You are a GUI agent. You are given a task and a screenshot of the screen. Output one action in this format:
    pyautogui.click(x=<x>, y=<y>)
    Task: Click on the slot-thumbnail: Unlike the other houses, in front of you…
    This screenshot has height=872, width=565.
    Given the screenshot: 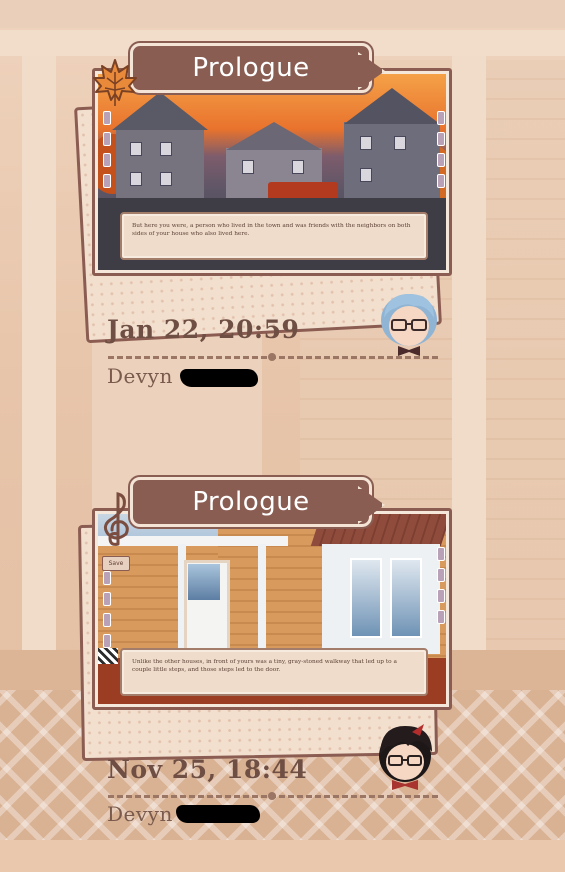 What is the action you would take?
    pyautogui.click(x=272, y=609)
    